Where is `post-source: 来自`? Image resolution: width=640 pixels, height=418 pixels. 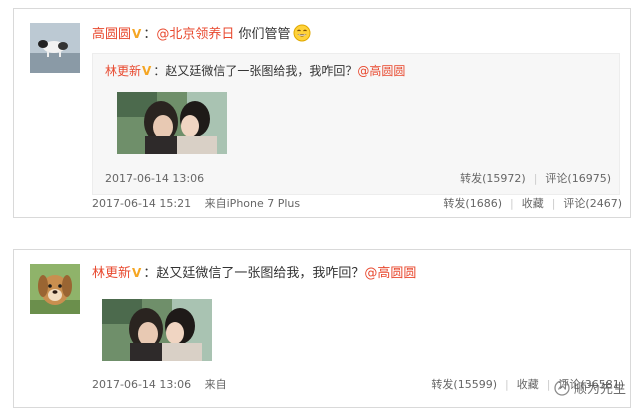
post-source: 来自 is located at coordinates (216, 384).